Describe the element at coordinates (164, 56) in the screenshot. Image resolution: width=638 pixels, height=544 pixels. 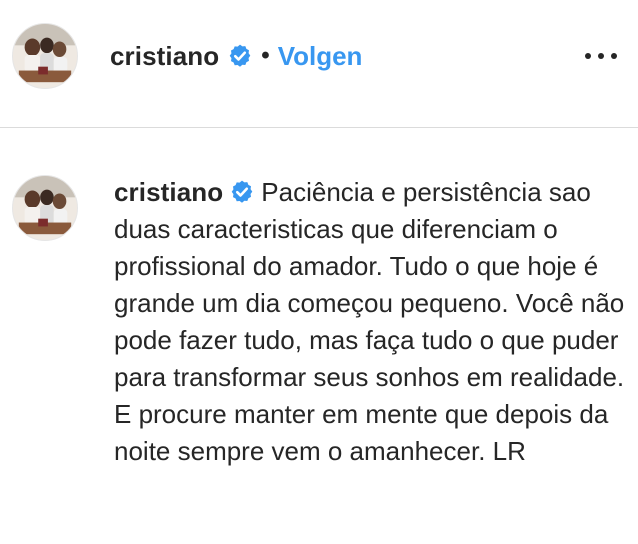
I see `username-link: cristiano` at that location.